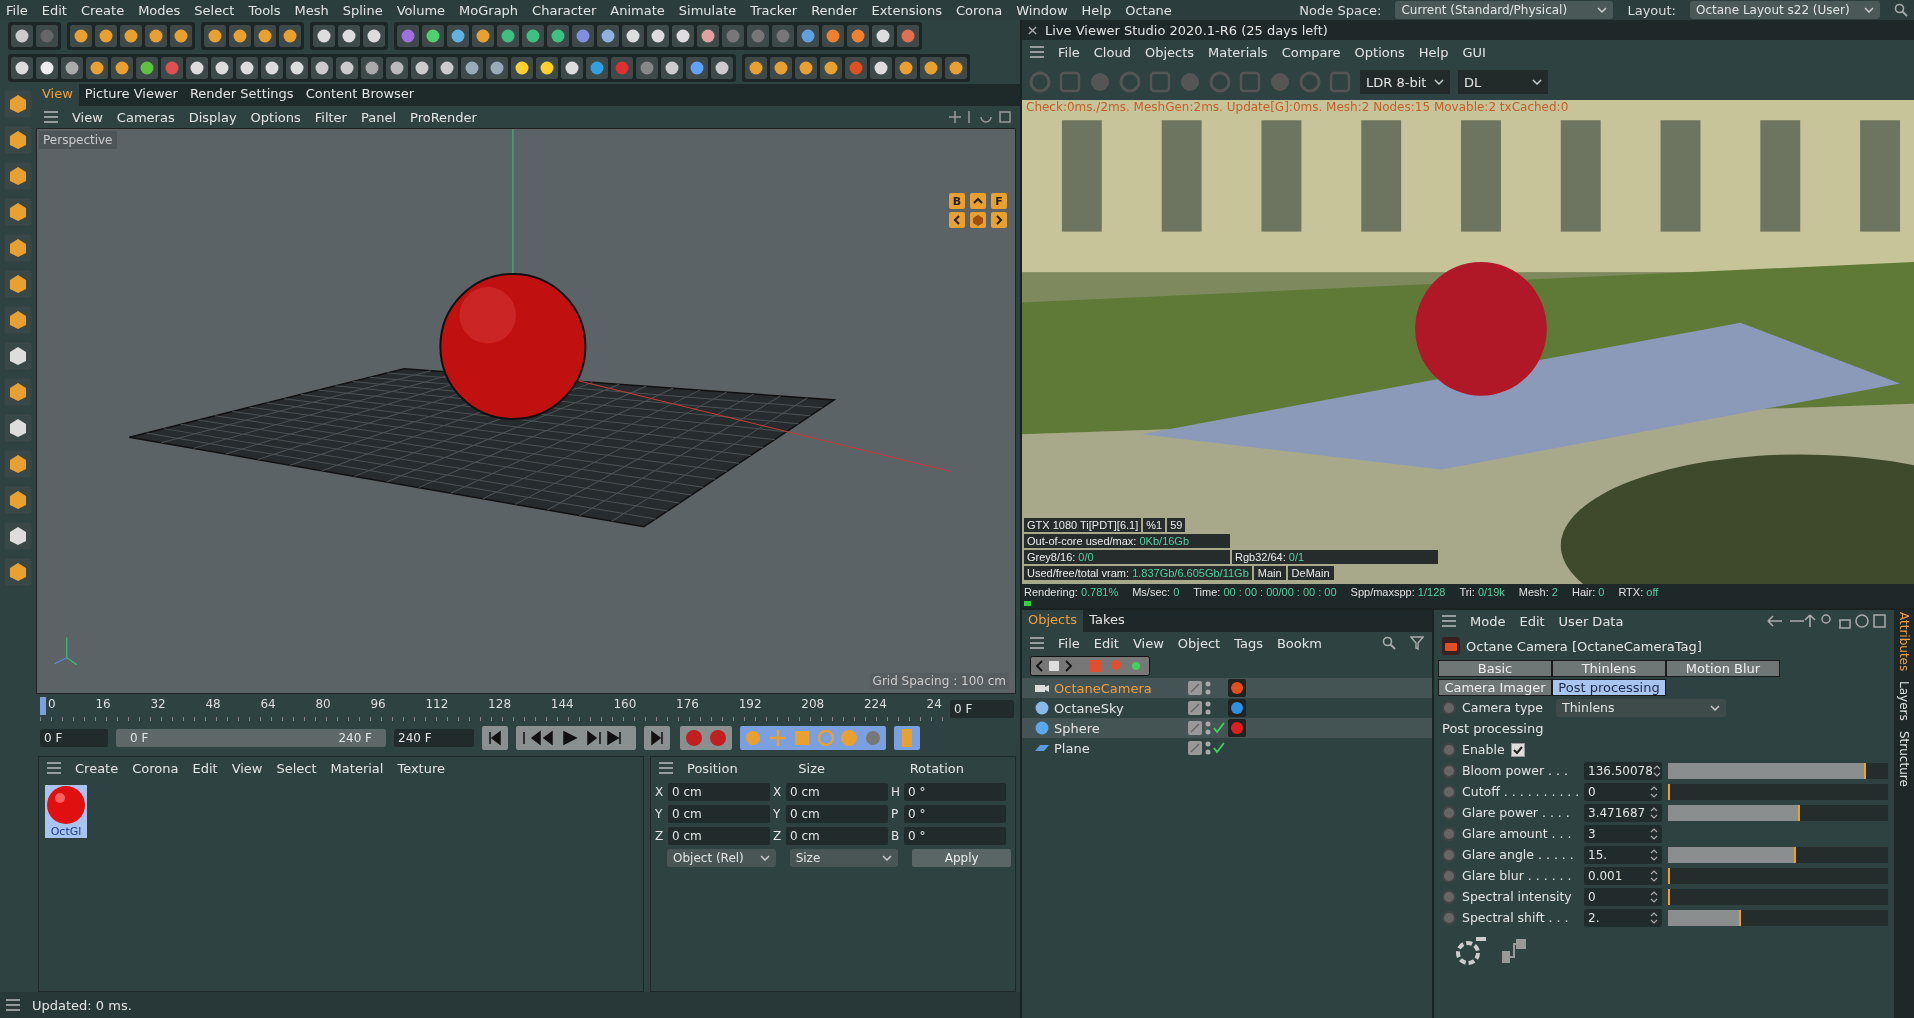 This screenshot has width=1914, height=1018. I want to click on navigation-icons, so click(1826, 621).